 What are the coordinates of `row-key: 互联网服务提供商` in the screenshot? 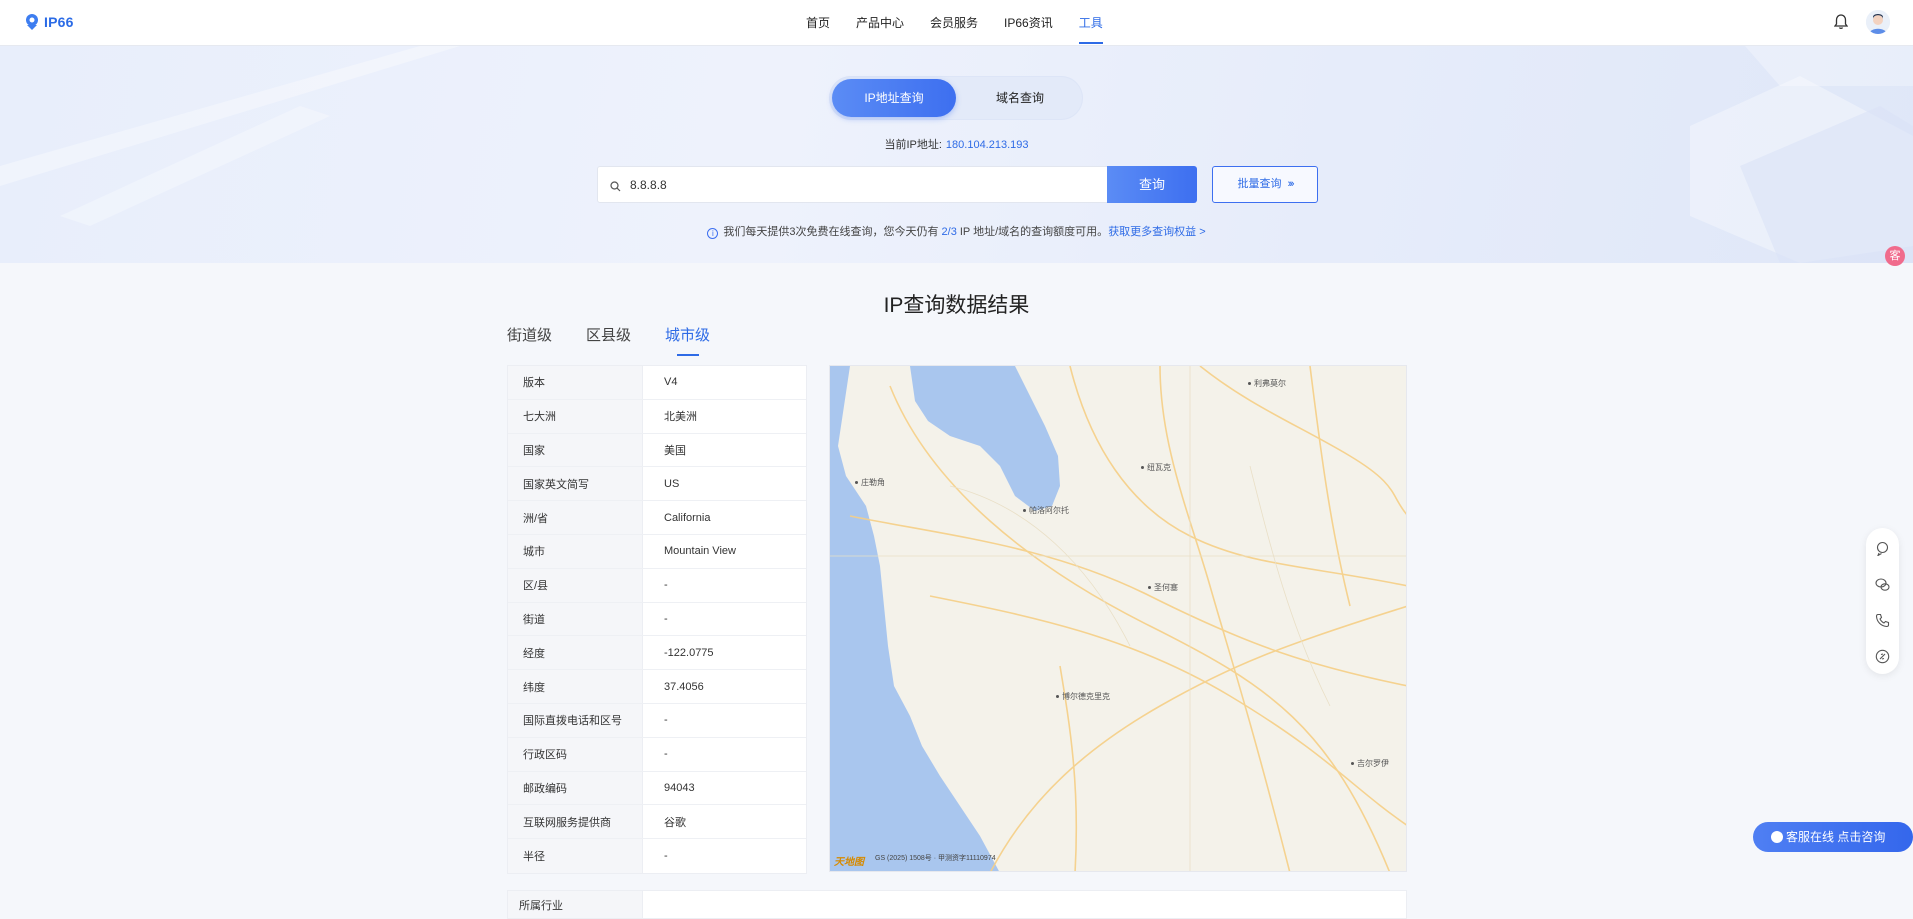 It's located at (575, 822).